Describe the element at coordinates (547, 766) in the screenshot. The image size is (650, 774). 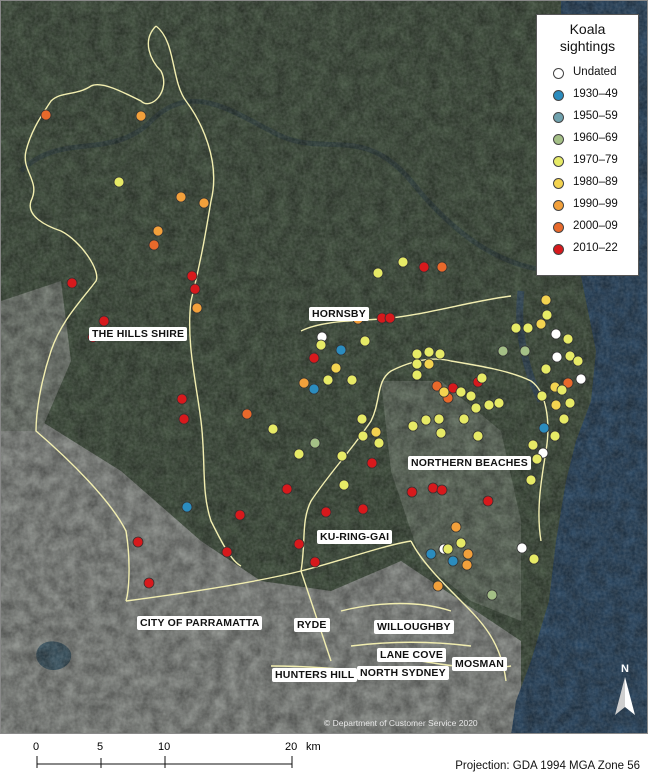
I see `projection-note: Projection: GDA 1994 MGA Zone 56` at that location.